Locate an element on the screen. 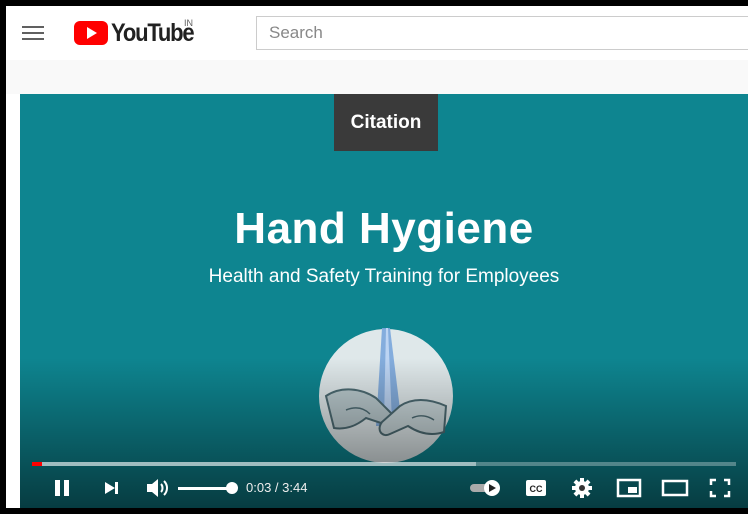  video-title-overlay: Hand Hygiene is located at coordinates (384, 228).